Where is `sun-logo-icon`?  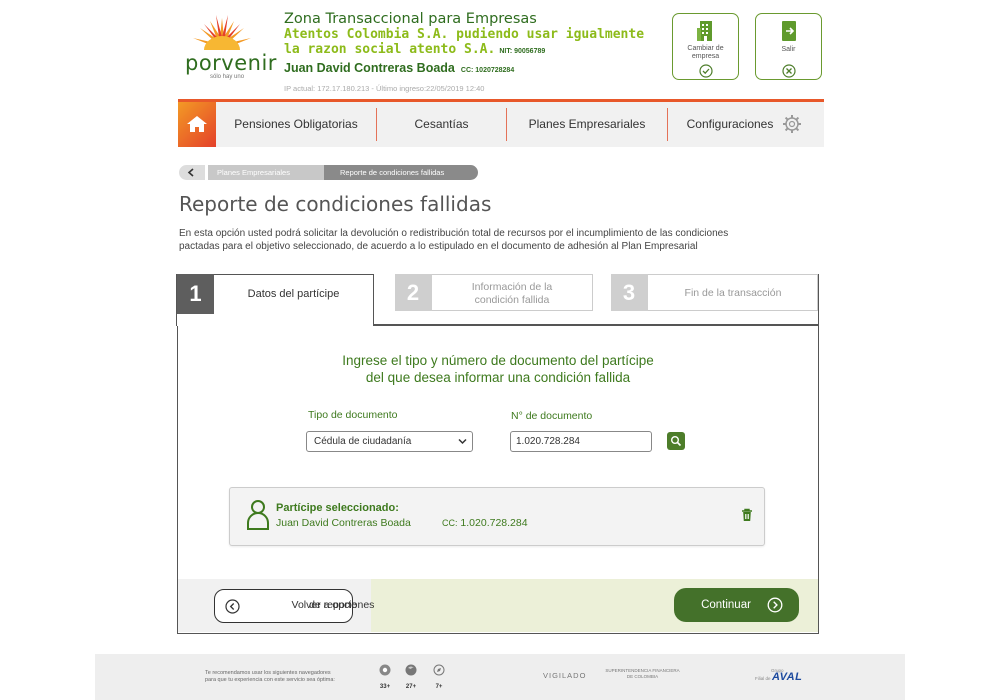
sun-logo-icon is located at coordinates (222, 32).